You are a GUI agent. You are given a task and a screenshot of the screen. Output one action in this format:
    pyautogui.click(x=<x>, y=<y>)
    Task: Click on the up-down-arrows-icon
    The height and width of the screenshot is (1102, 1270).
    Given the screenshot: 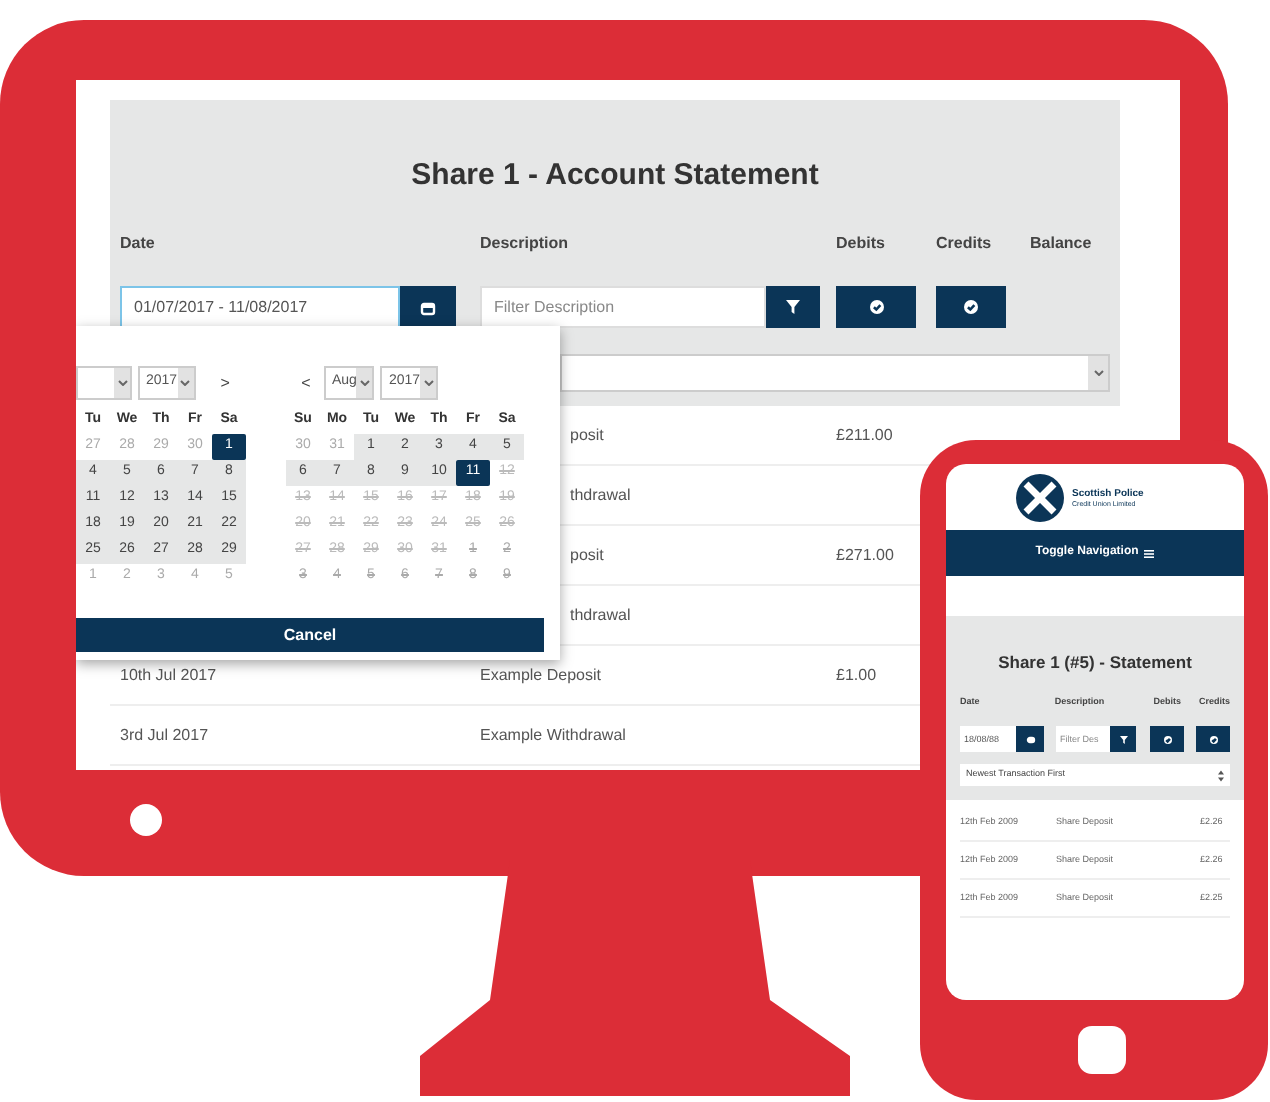 What is the action you would take?
    pyautogui.click(x=1221, y=775)
    